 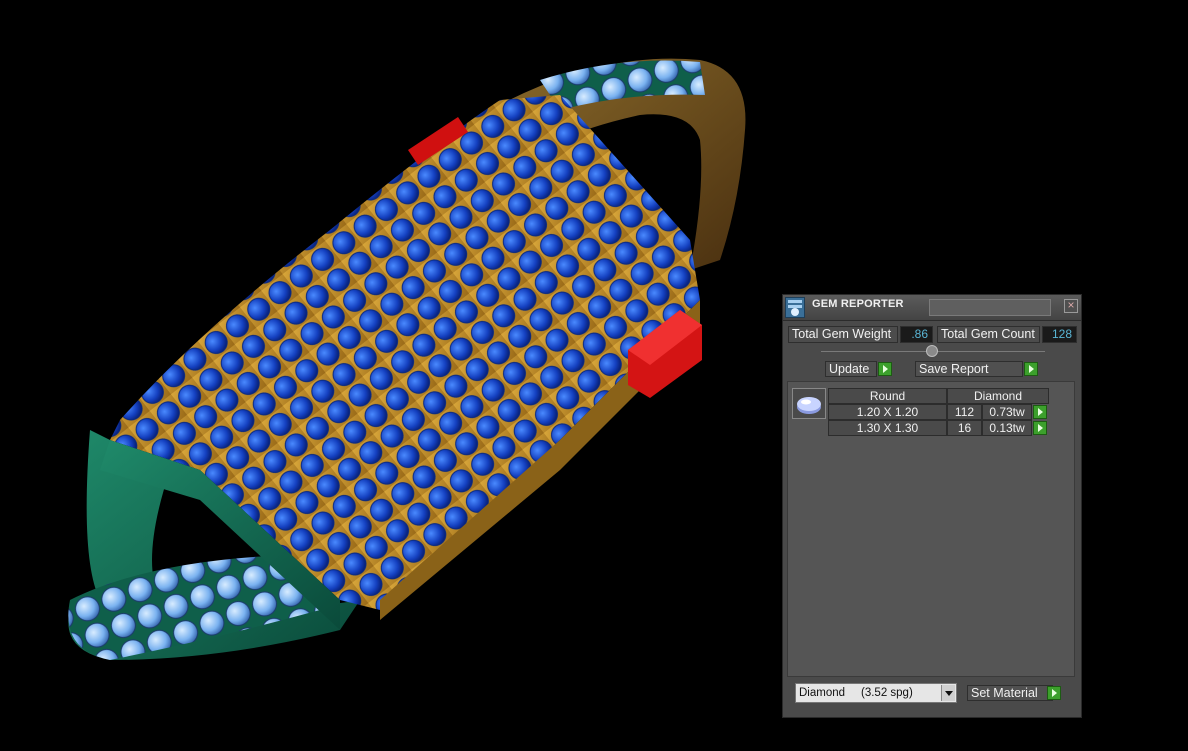 What do you see at coordinates (851, 369) in the screenshot?
I see `update-button: Update` at bounding box center [851, 369].